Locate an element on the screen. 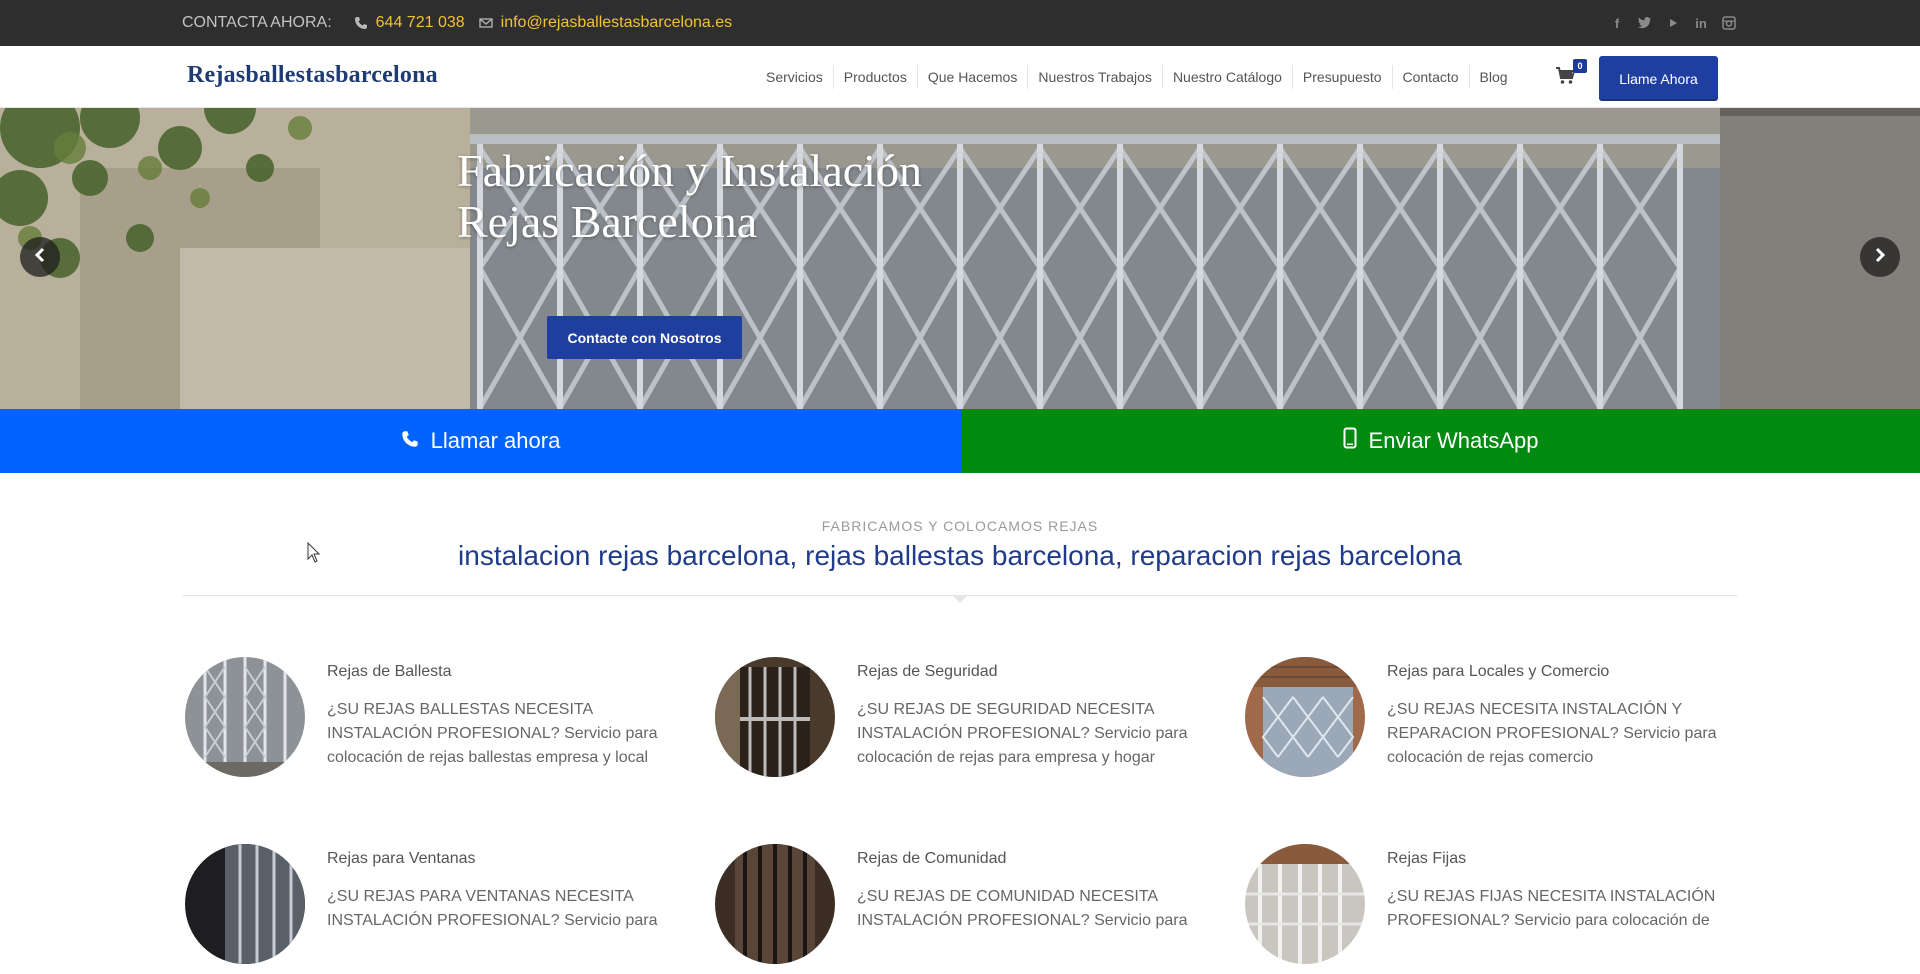  section-kicker: FABRICAMOS Y COLOCAMOS REJAS is located at coordinates (960, 526).